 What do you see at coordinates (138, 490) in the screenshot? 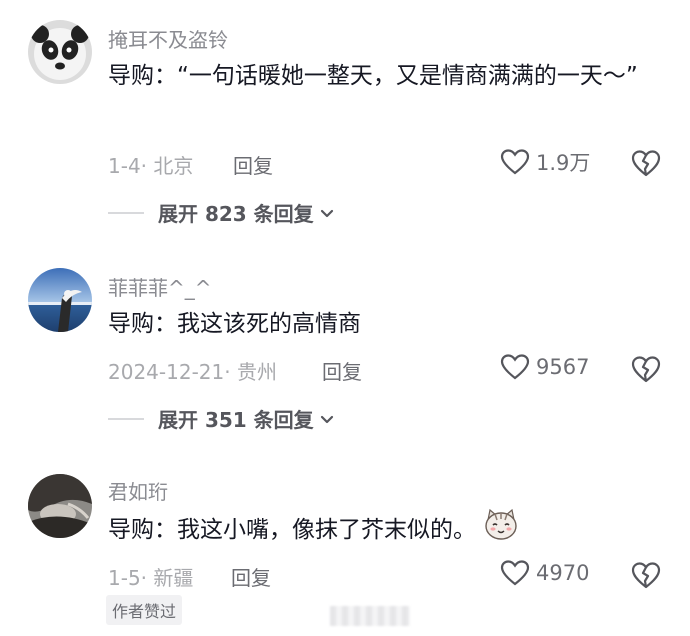
I see `username: 君如珩` at bounding box center [138, 490].